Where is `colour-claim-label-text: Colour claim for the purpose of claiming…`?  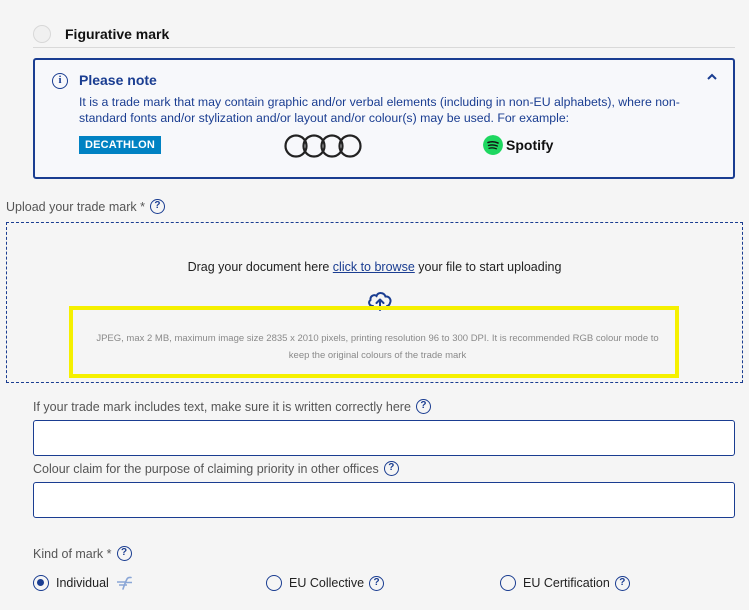 colour-claim-label-text: Colour claim for the purpose of claiming… is located at coordinates (206, 468).